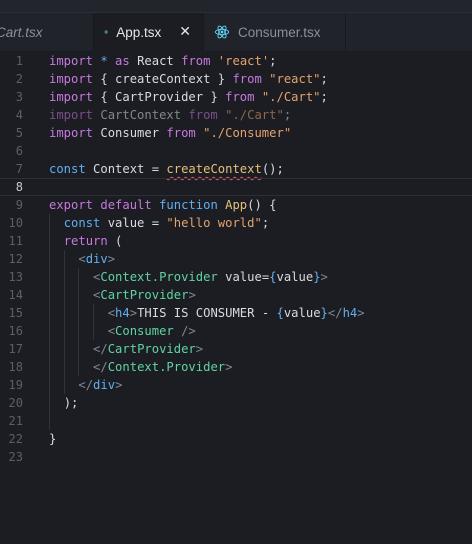  What do you see at coordinates (262, 205) in the screenshot?
I see `code-token: () {` at bounding box center [262, 205].